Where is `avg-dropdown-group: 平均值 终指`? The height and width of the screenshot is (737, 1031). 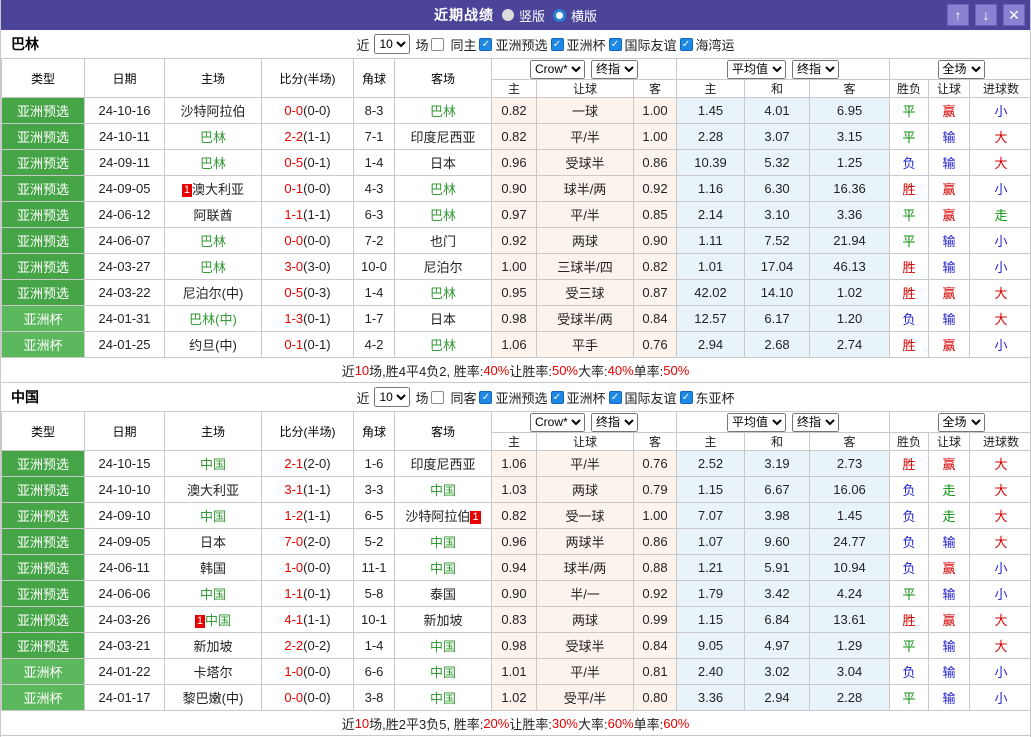 avg-dropdown-group: 平均值 终指 is located at coordinates (783, 422).